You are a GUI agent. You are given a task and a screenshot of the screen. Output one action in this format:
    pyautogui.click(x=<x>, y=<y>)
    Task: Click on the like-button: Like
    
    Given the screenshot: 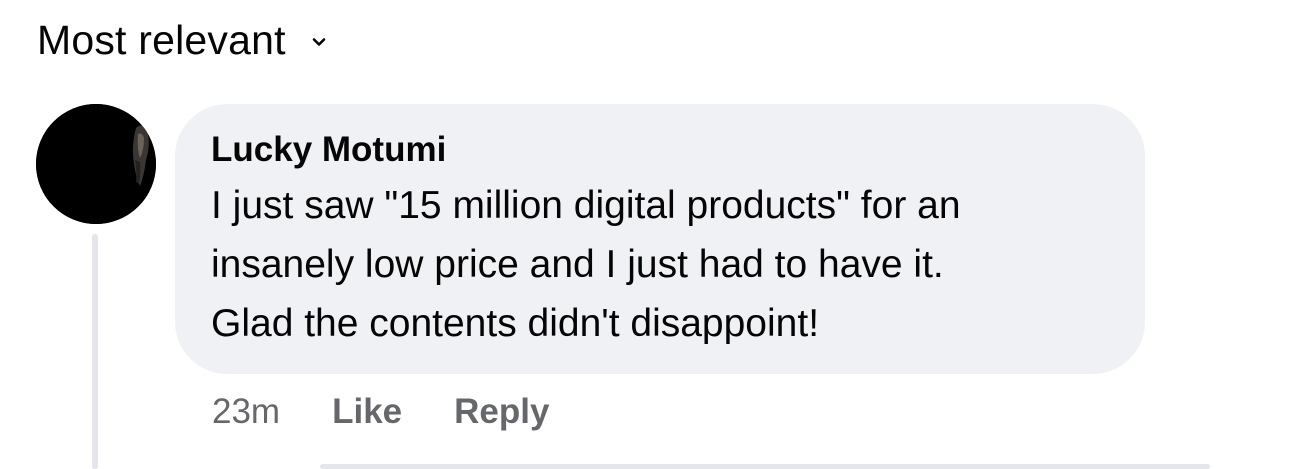 What is the action you would take?
    pyautogui.click(x=367, y=412)
    